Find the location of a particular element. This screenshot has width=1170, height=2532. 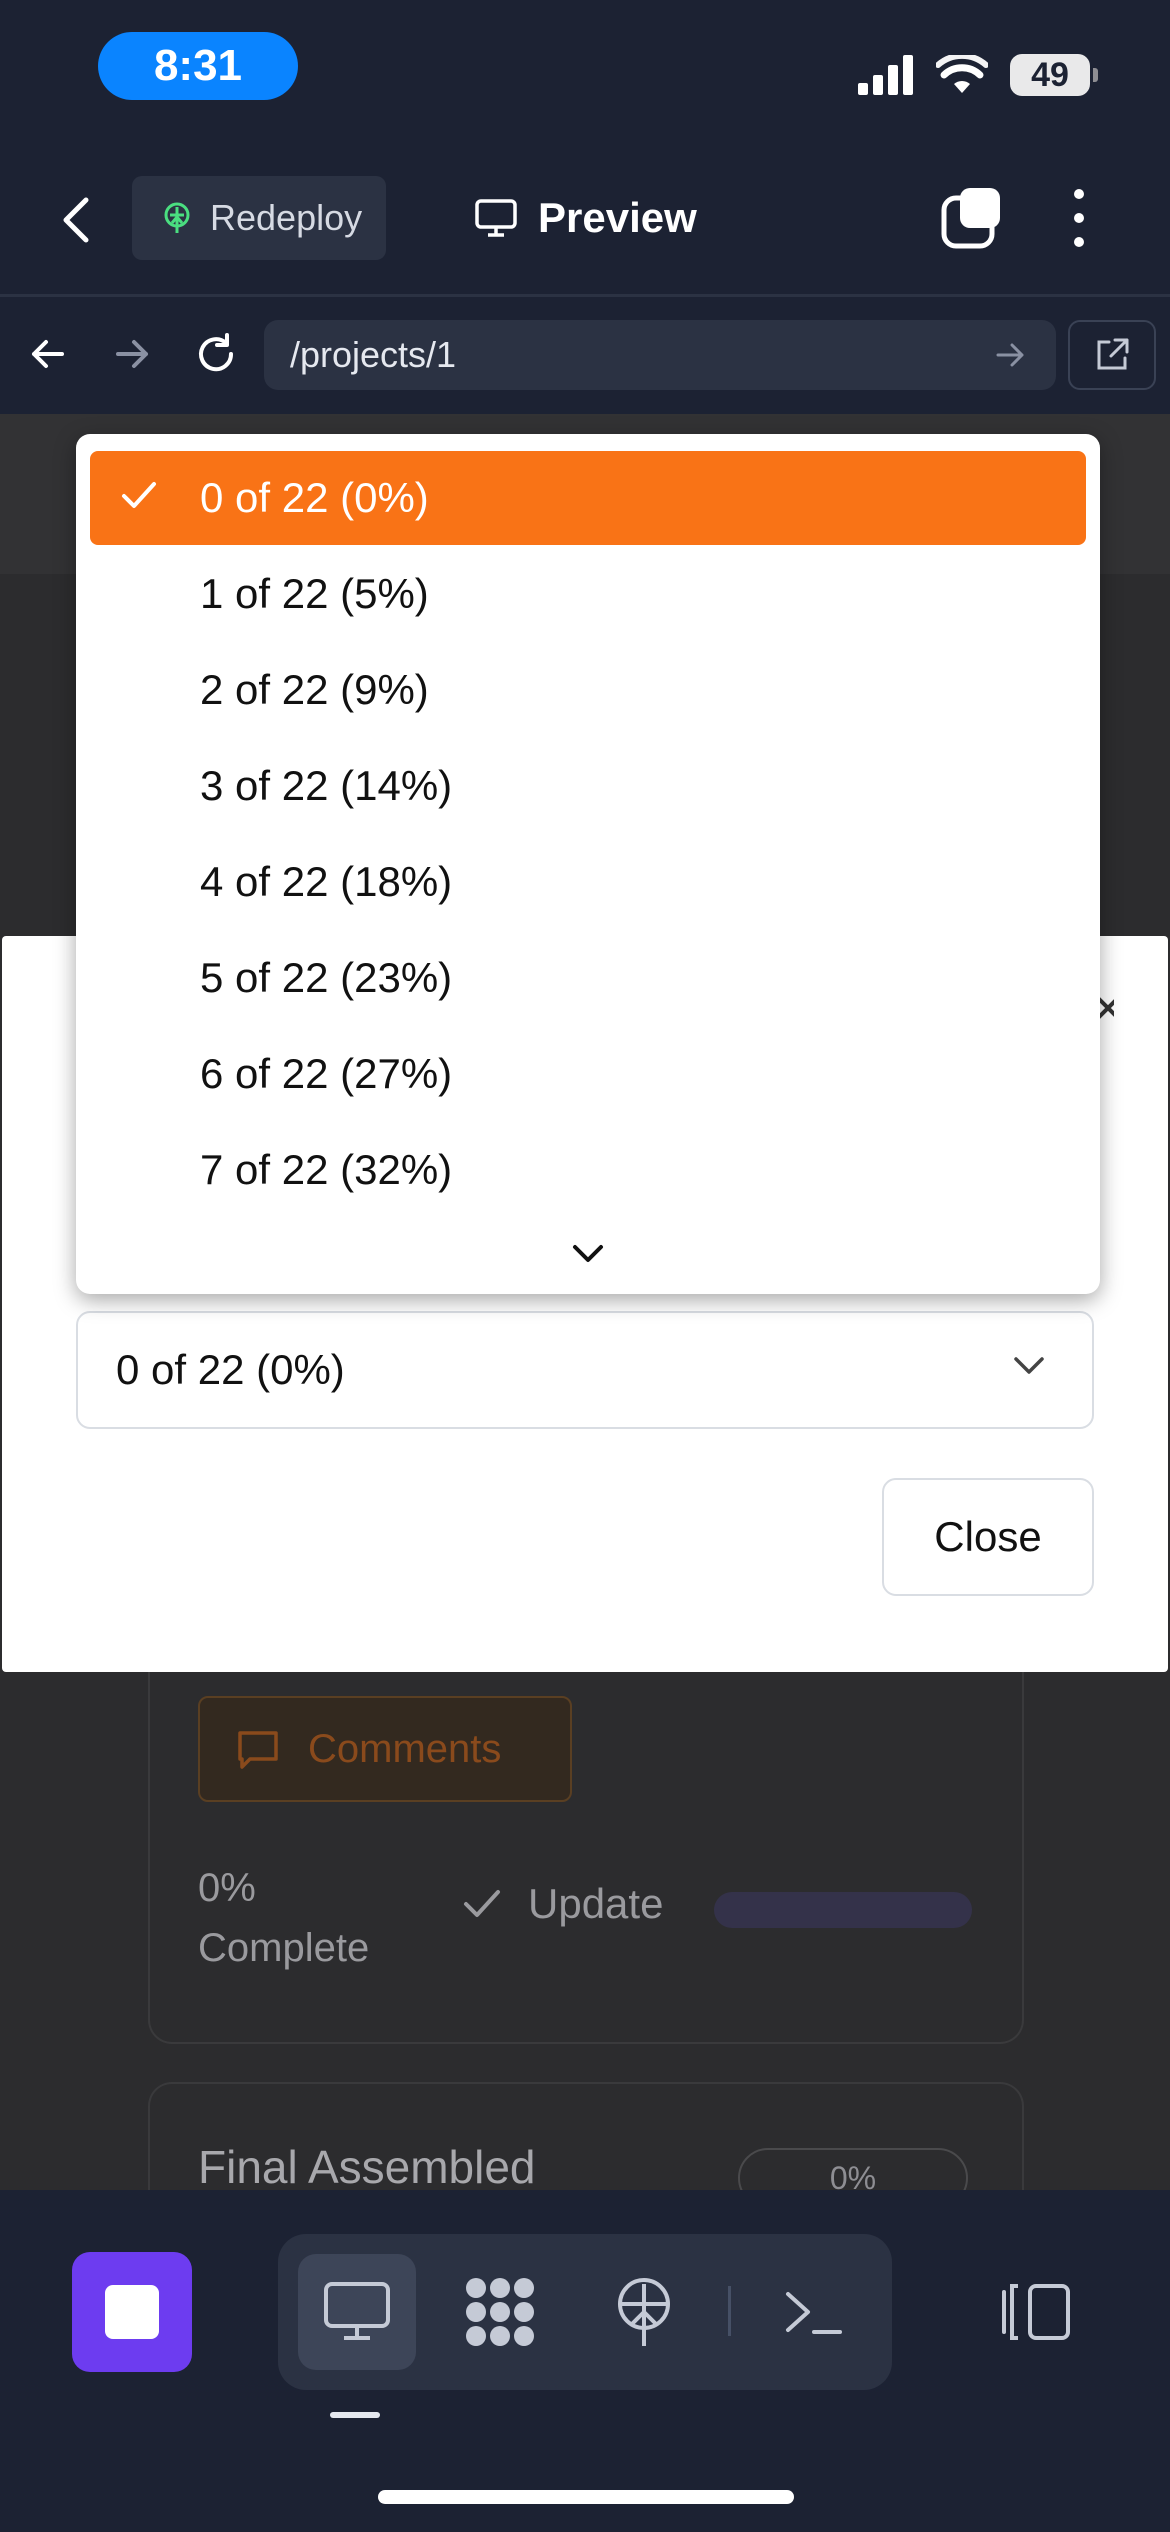

dropdown-option: 1 of 22 (5%) is located at coordinates (588, 594).